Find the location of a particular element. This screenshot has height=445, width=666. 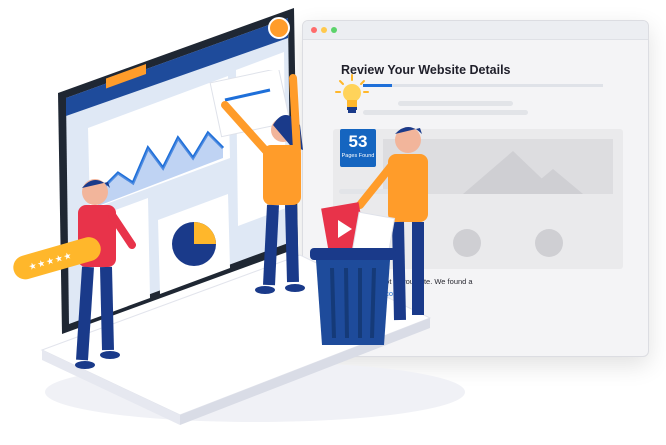

user-avatar-icon is located at coordinates (279, 28).